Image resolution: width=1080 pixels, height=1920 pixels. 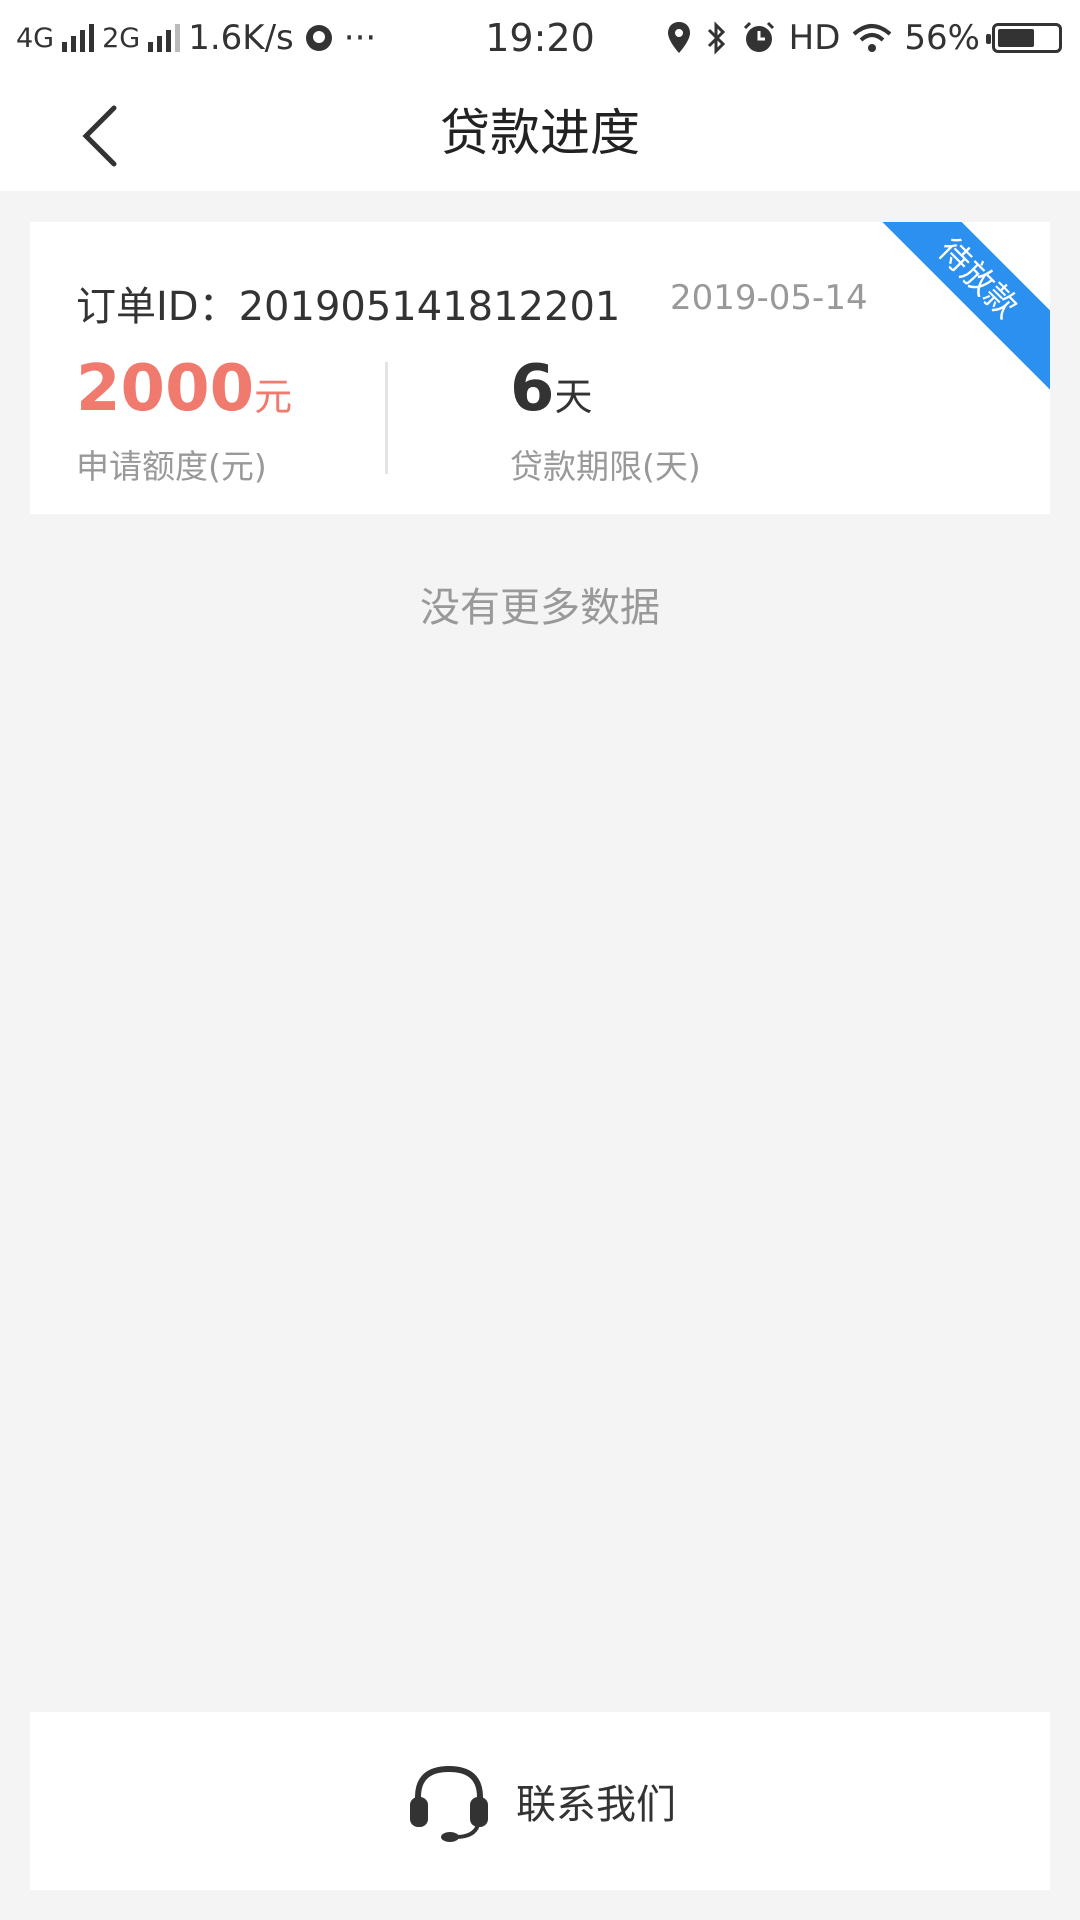 What do you see at coordinates (716, 38) in the screenshot?
I see `bluetooth-icon` at bounding box center [716, 38].